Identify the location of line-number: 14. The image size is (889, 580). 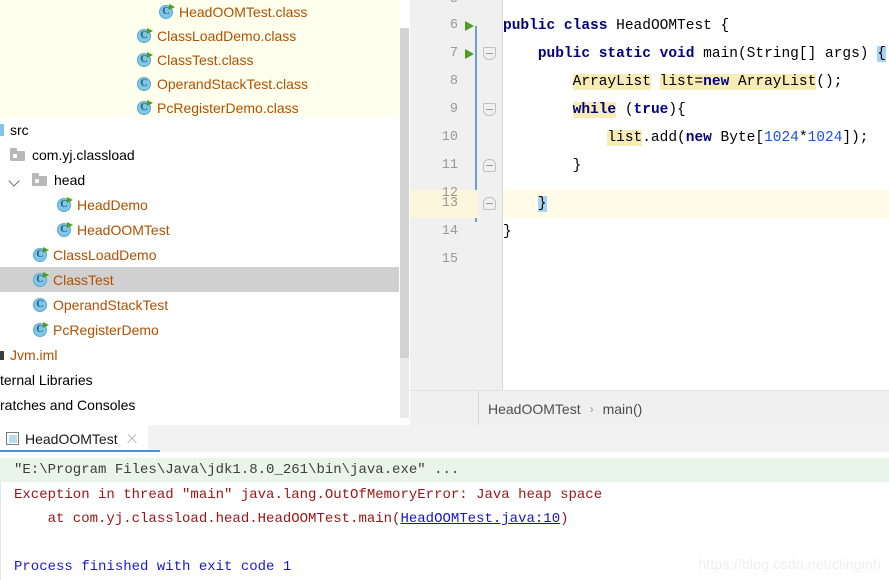
(449, 231).